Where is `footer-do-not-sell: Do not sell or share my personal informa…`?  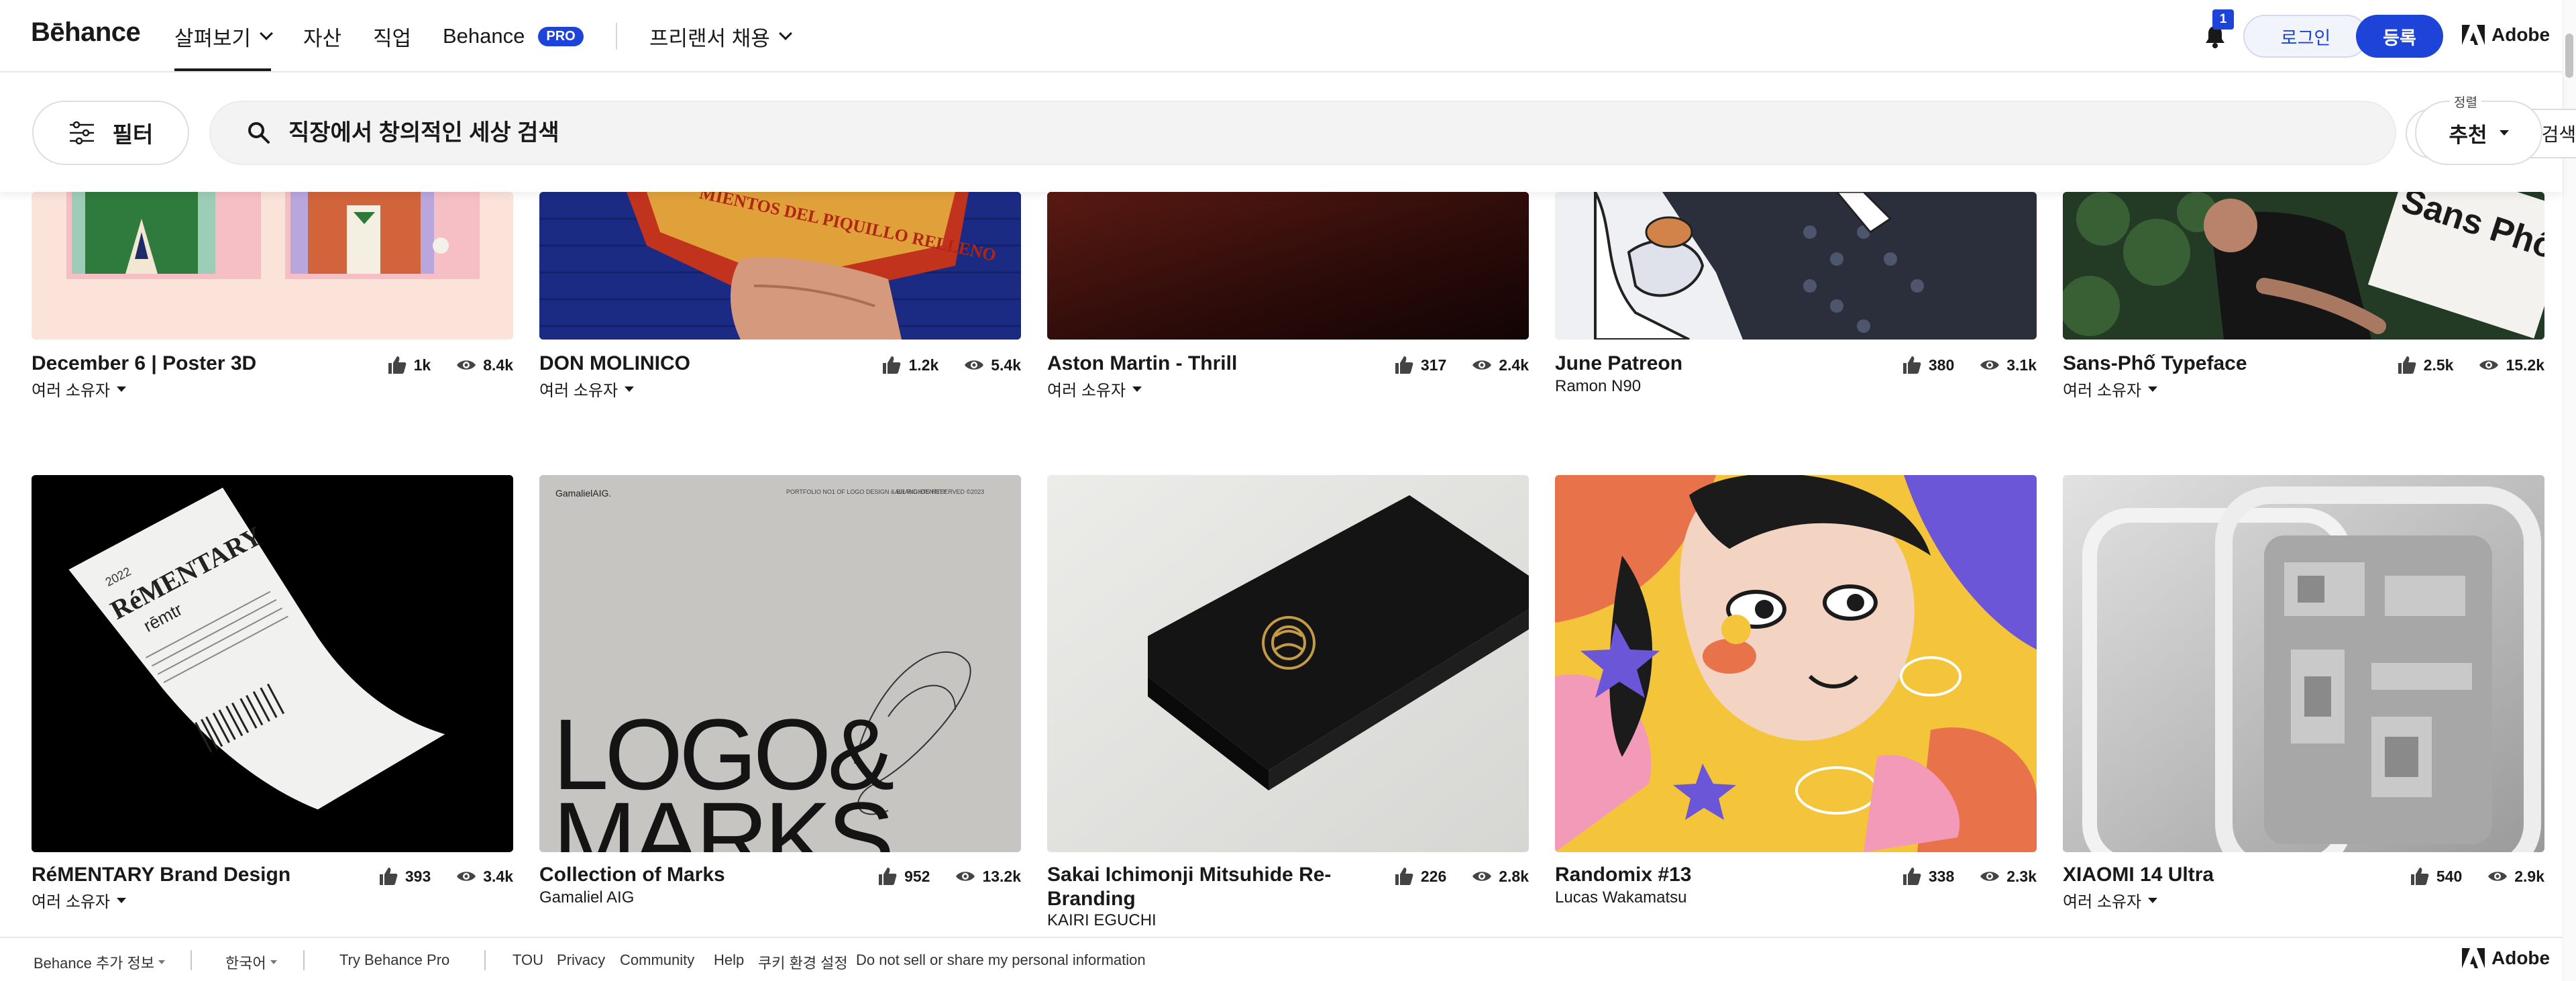
footer-do-not-sell: Do not sell or share my personal informa… is located at coordinates (1001, 960).